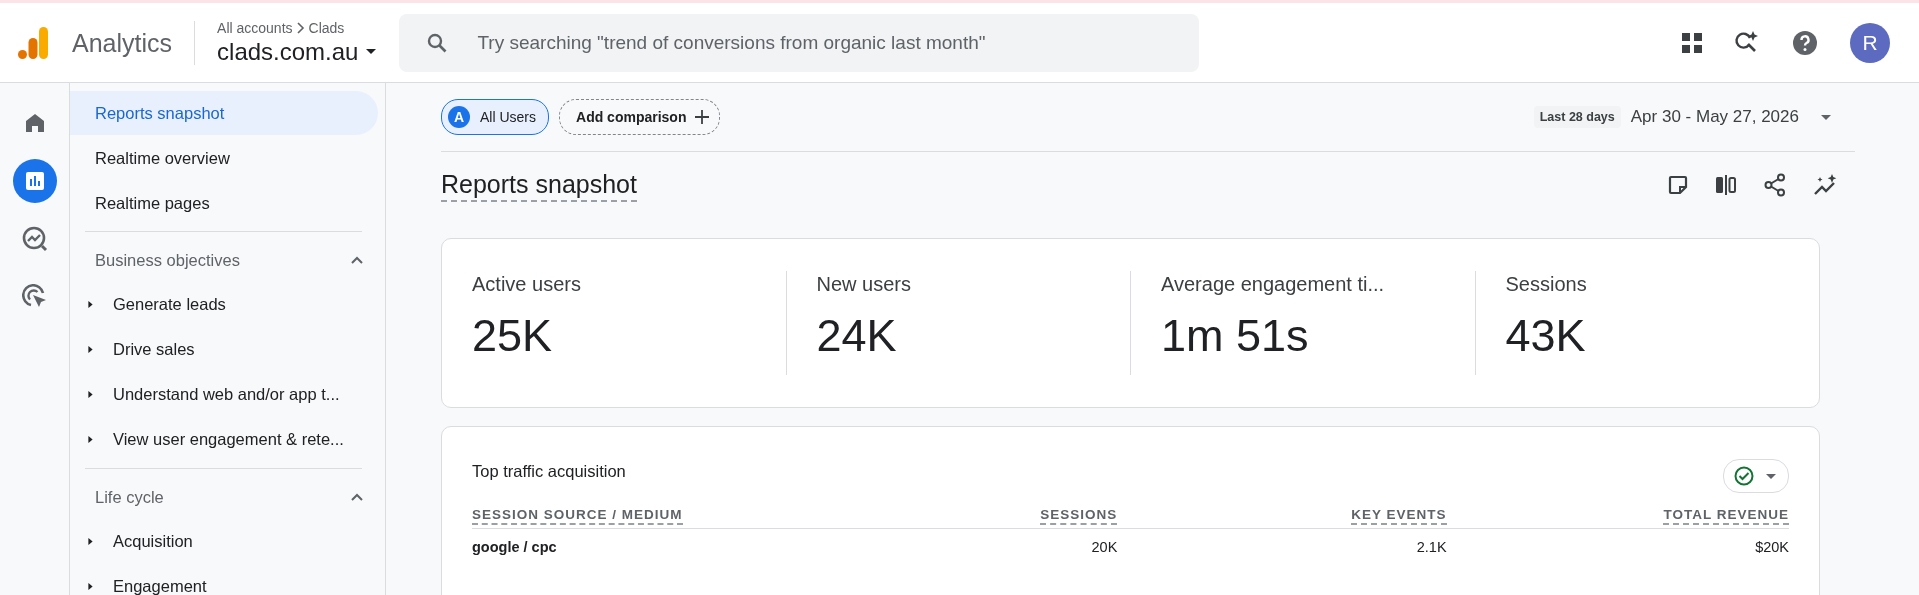 The image size is (1919, 595). Describe the element at coordinates (1104, 547) in the screenshot. I see `table-cell: 20K` at that location.